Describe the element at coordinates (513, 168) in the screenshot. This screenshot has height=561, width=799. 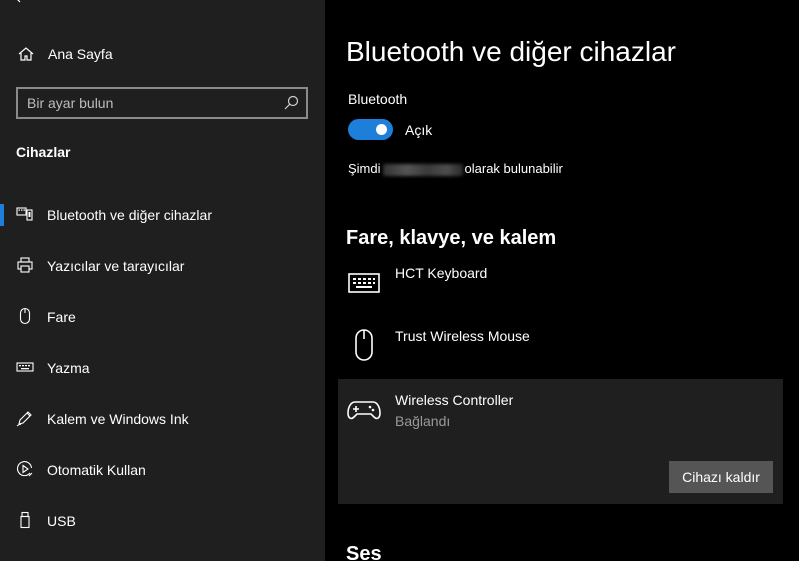
I see `discoverable-suffix: olarak bulunabilir` at that location.